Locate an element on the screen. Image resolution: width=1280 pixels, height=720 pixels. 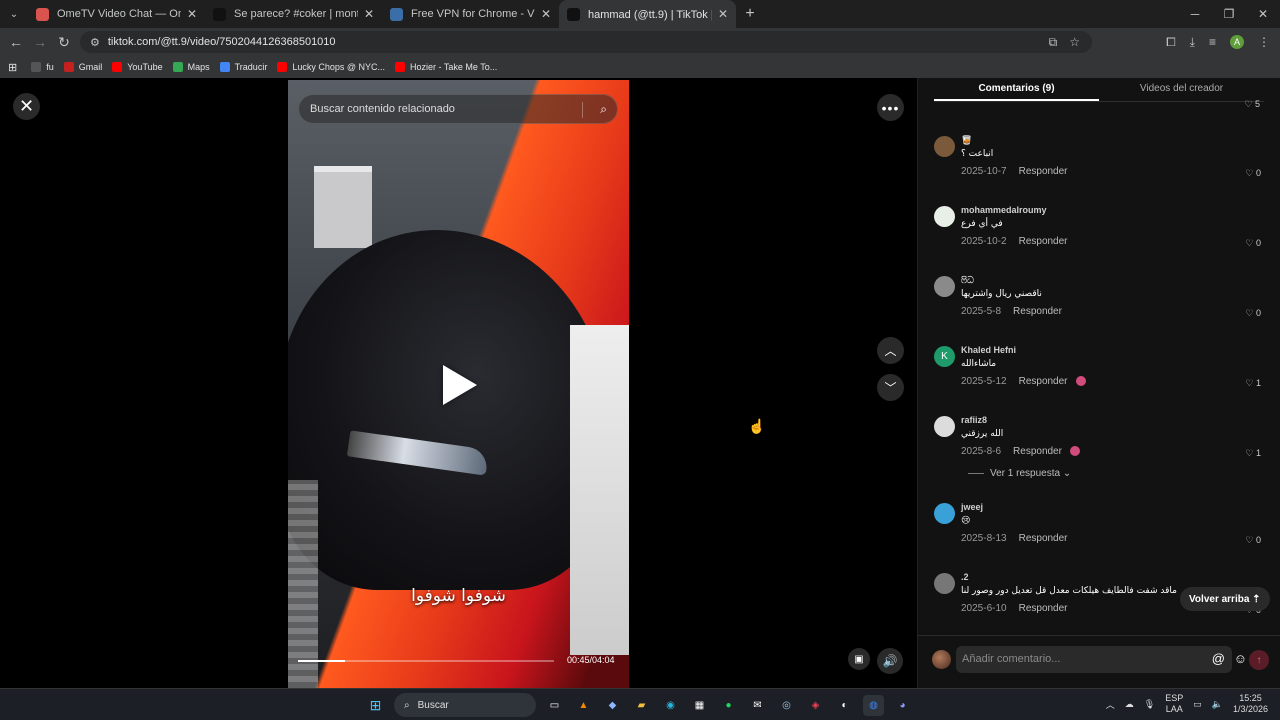
tab-search-button: ⌄ is located at coordinates (14, 14).